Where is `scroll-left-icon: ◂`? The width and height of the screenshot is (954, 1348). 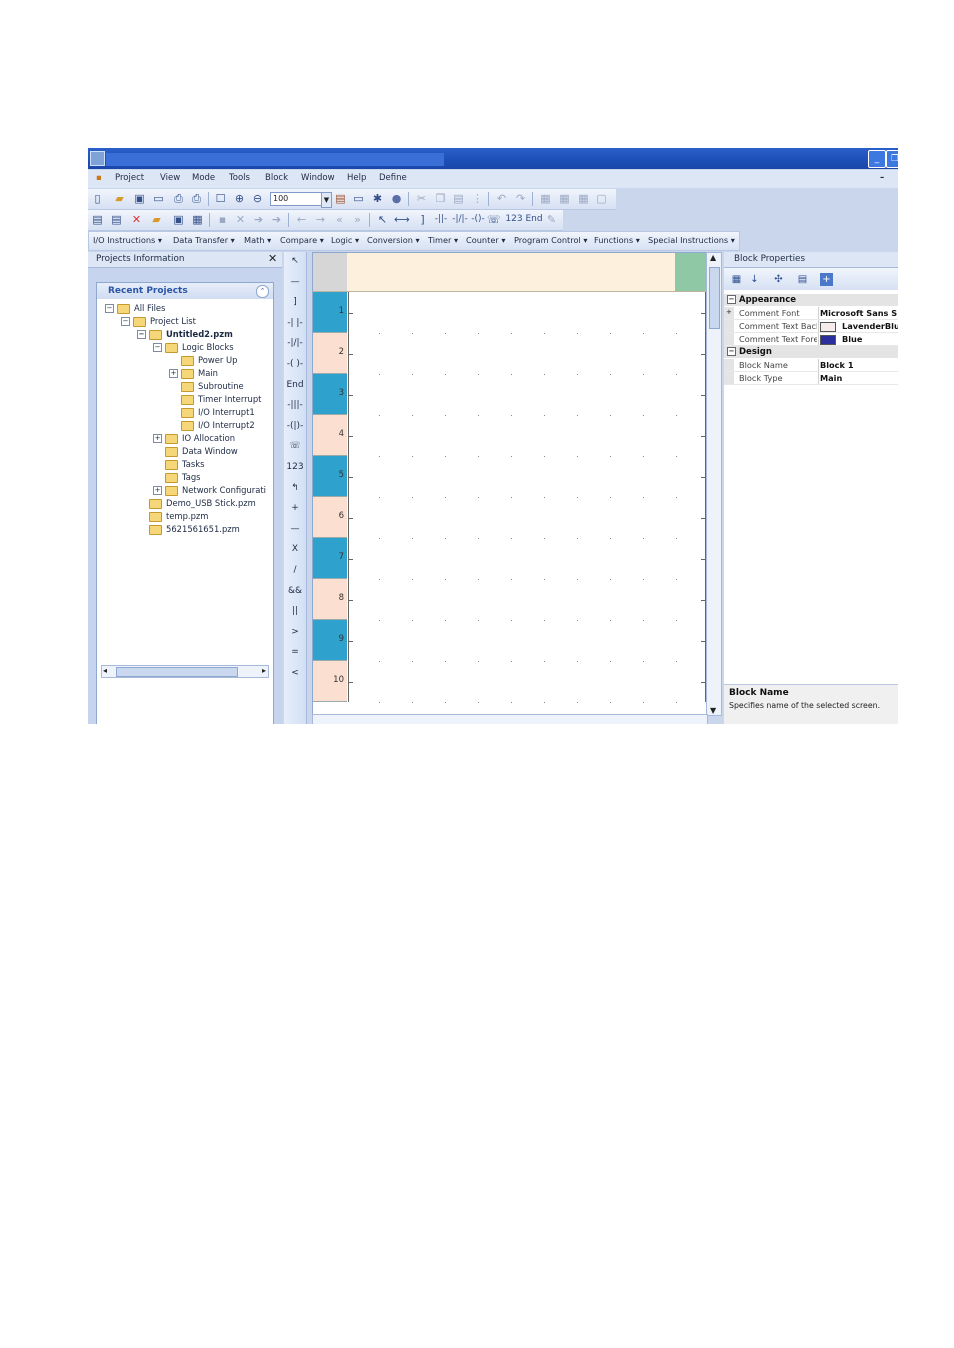
scroll-left-icon: ◂ is located at coordinates (105, 670).